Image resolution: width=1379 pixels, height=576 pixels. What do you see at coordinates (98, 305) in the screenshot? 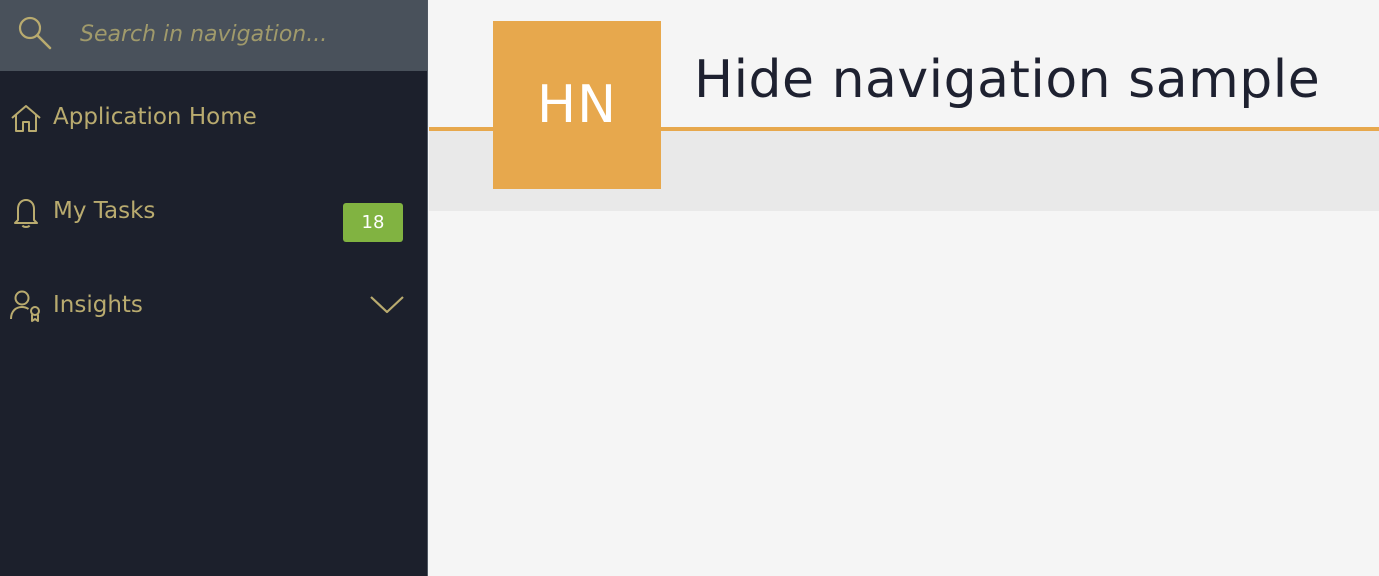
I see `nav-item-label: Insights` at bounding box center [98, 305].